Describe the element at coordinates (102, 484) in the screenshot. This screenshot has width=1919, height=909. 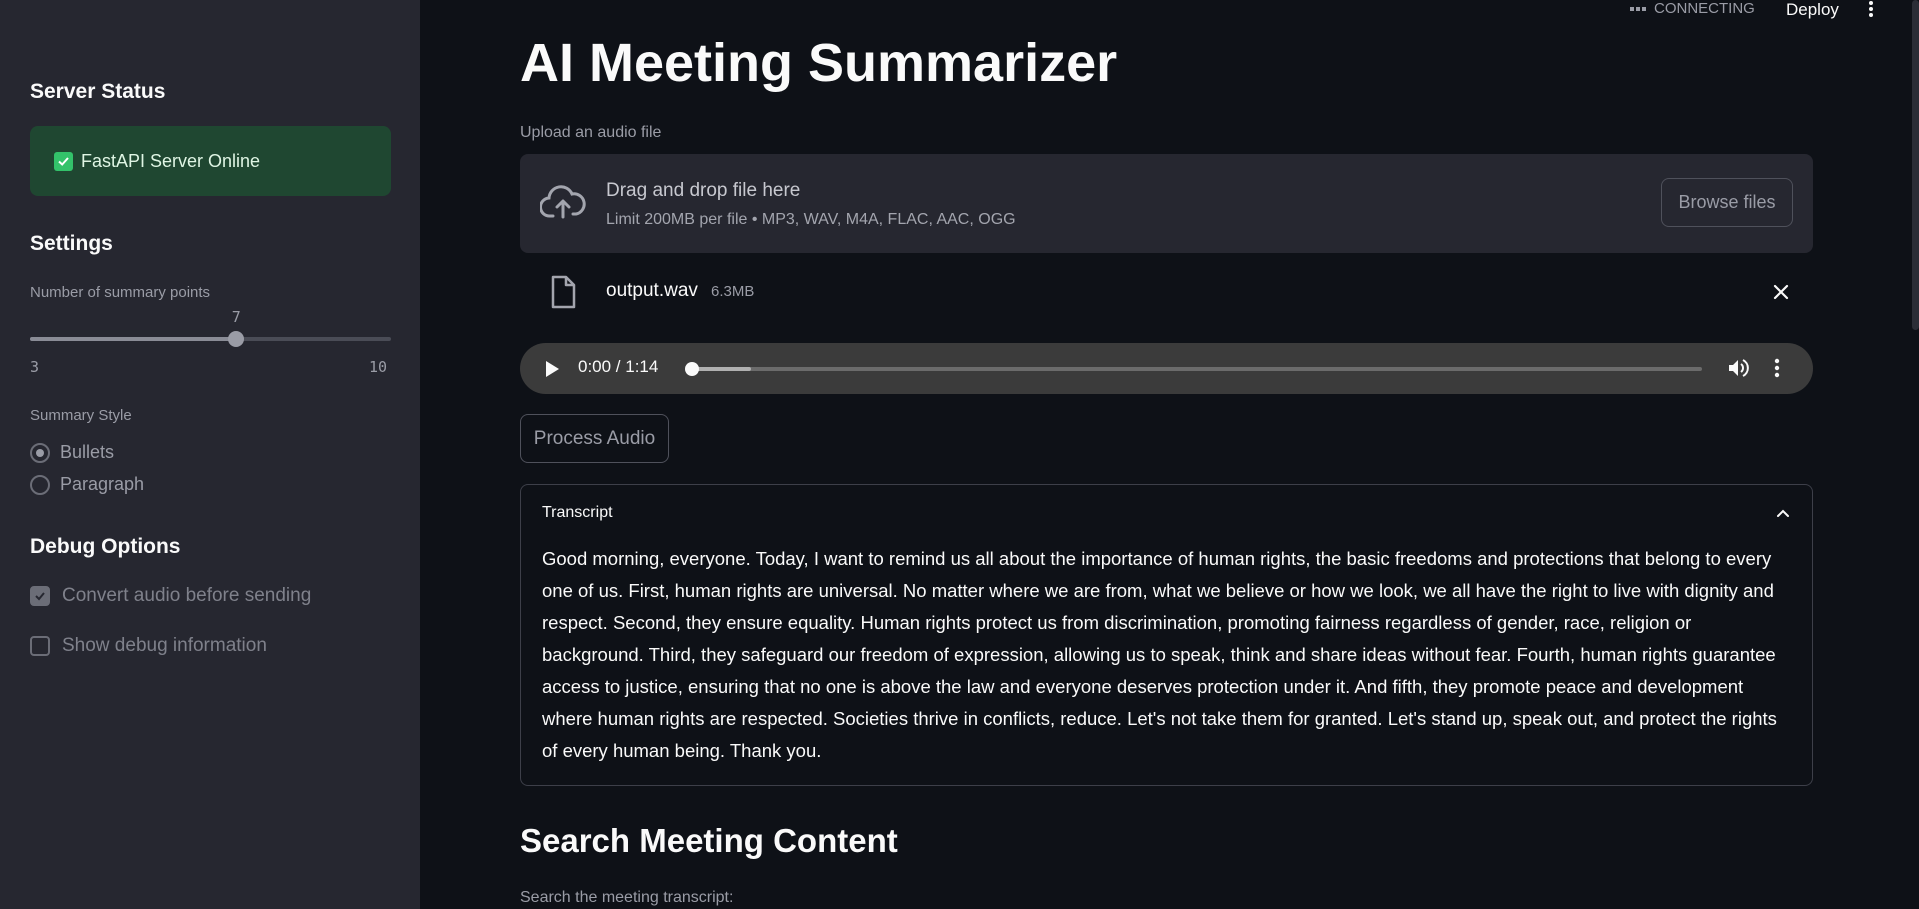
I see `radio-label: Paragraph` at that location.